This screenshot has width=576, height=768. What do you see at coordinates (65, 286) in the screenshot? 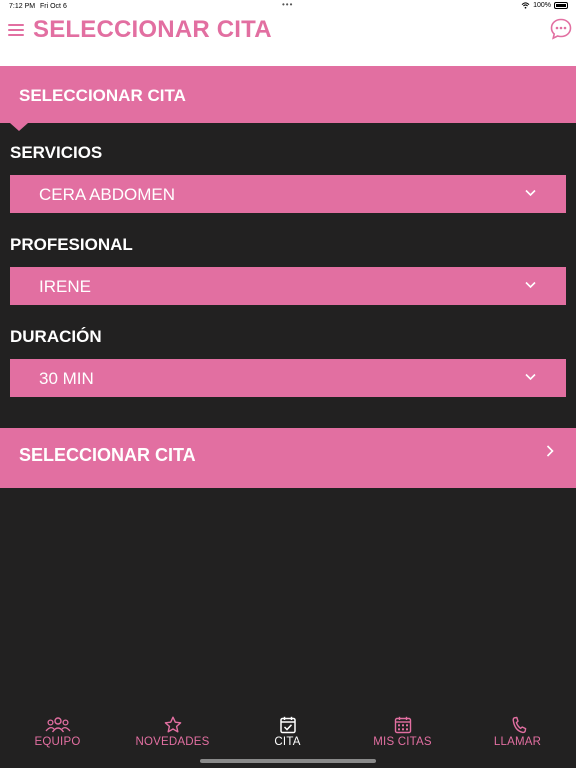
I see `professional-value: IRENE` at bounding box center [65, 286].